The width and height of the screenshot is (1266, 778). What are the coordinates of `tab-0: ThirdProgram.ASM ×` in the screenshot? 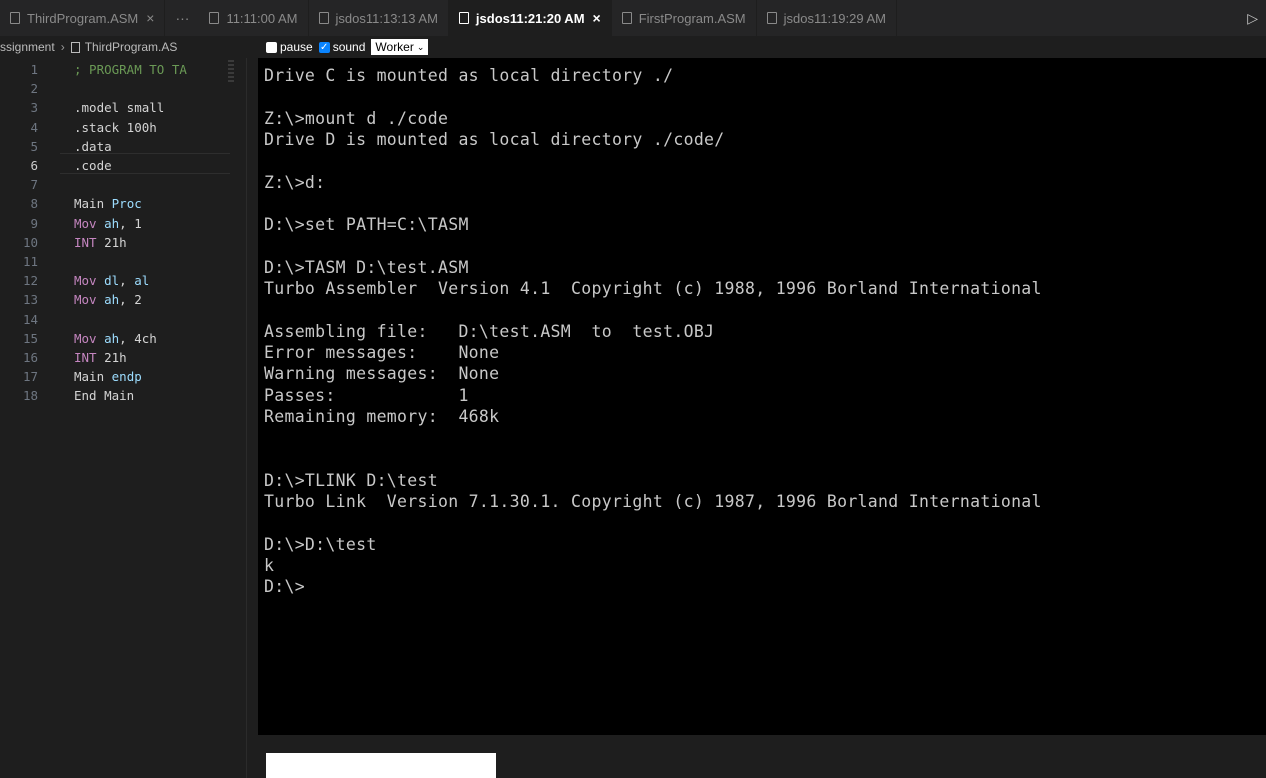 It's located at (83, 18).